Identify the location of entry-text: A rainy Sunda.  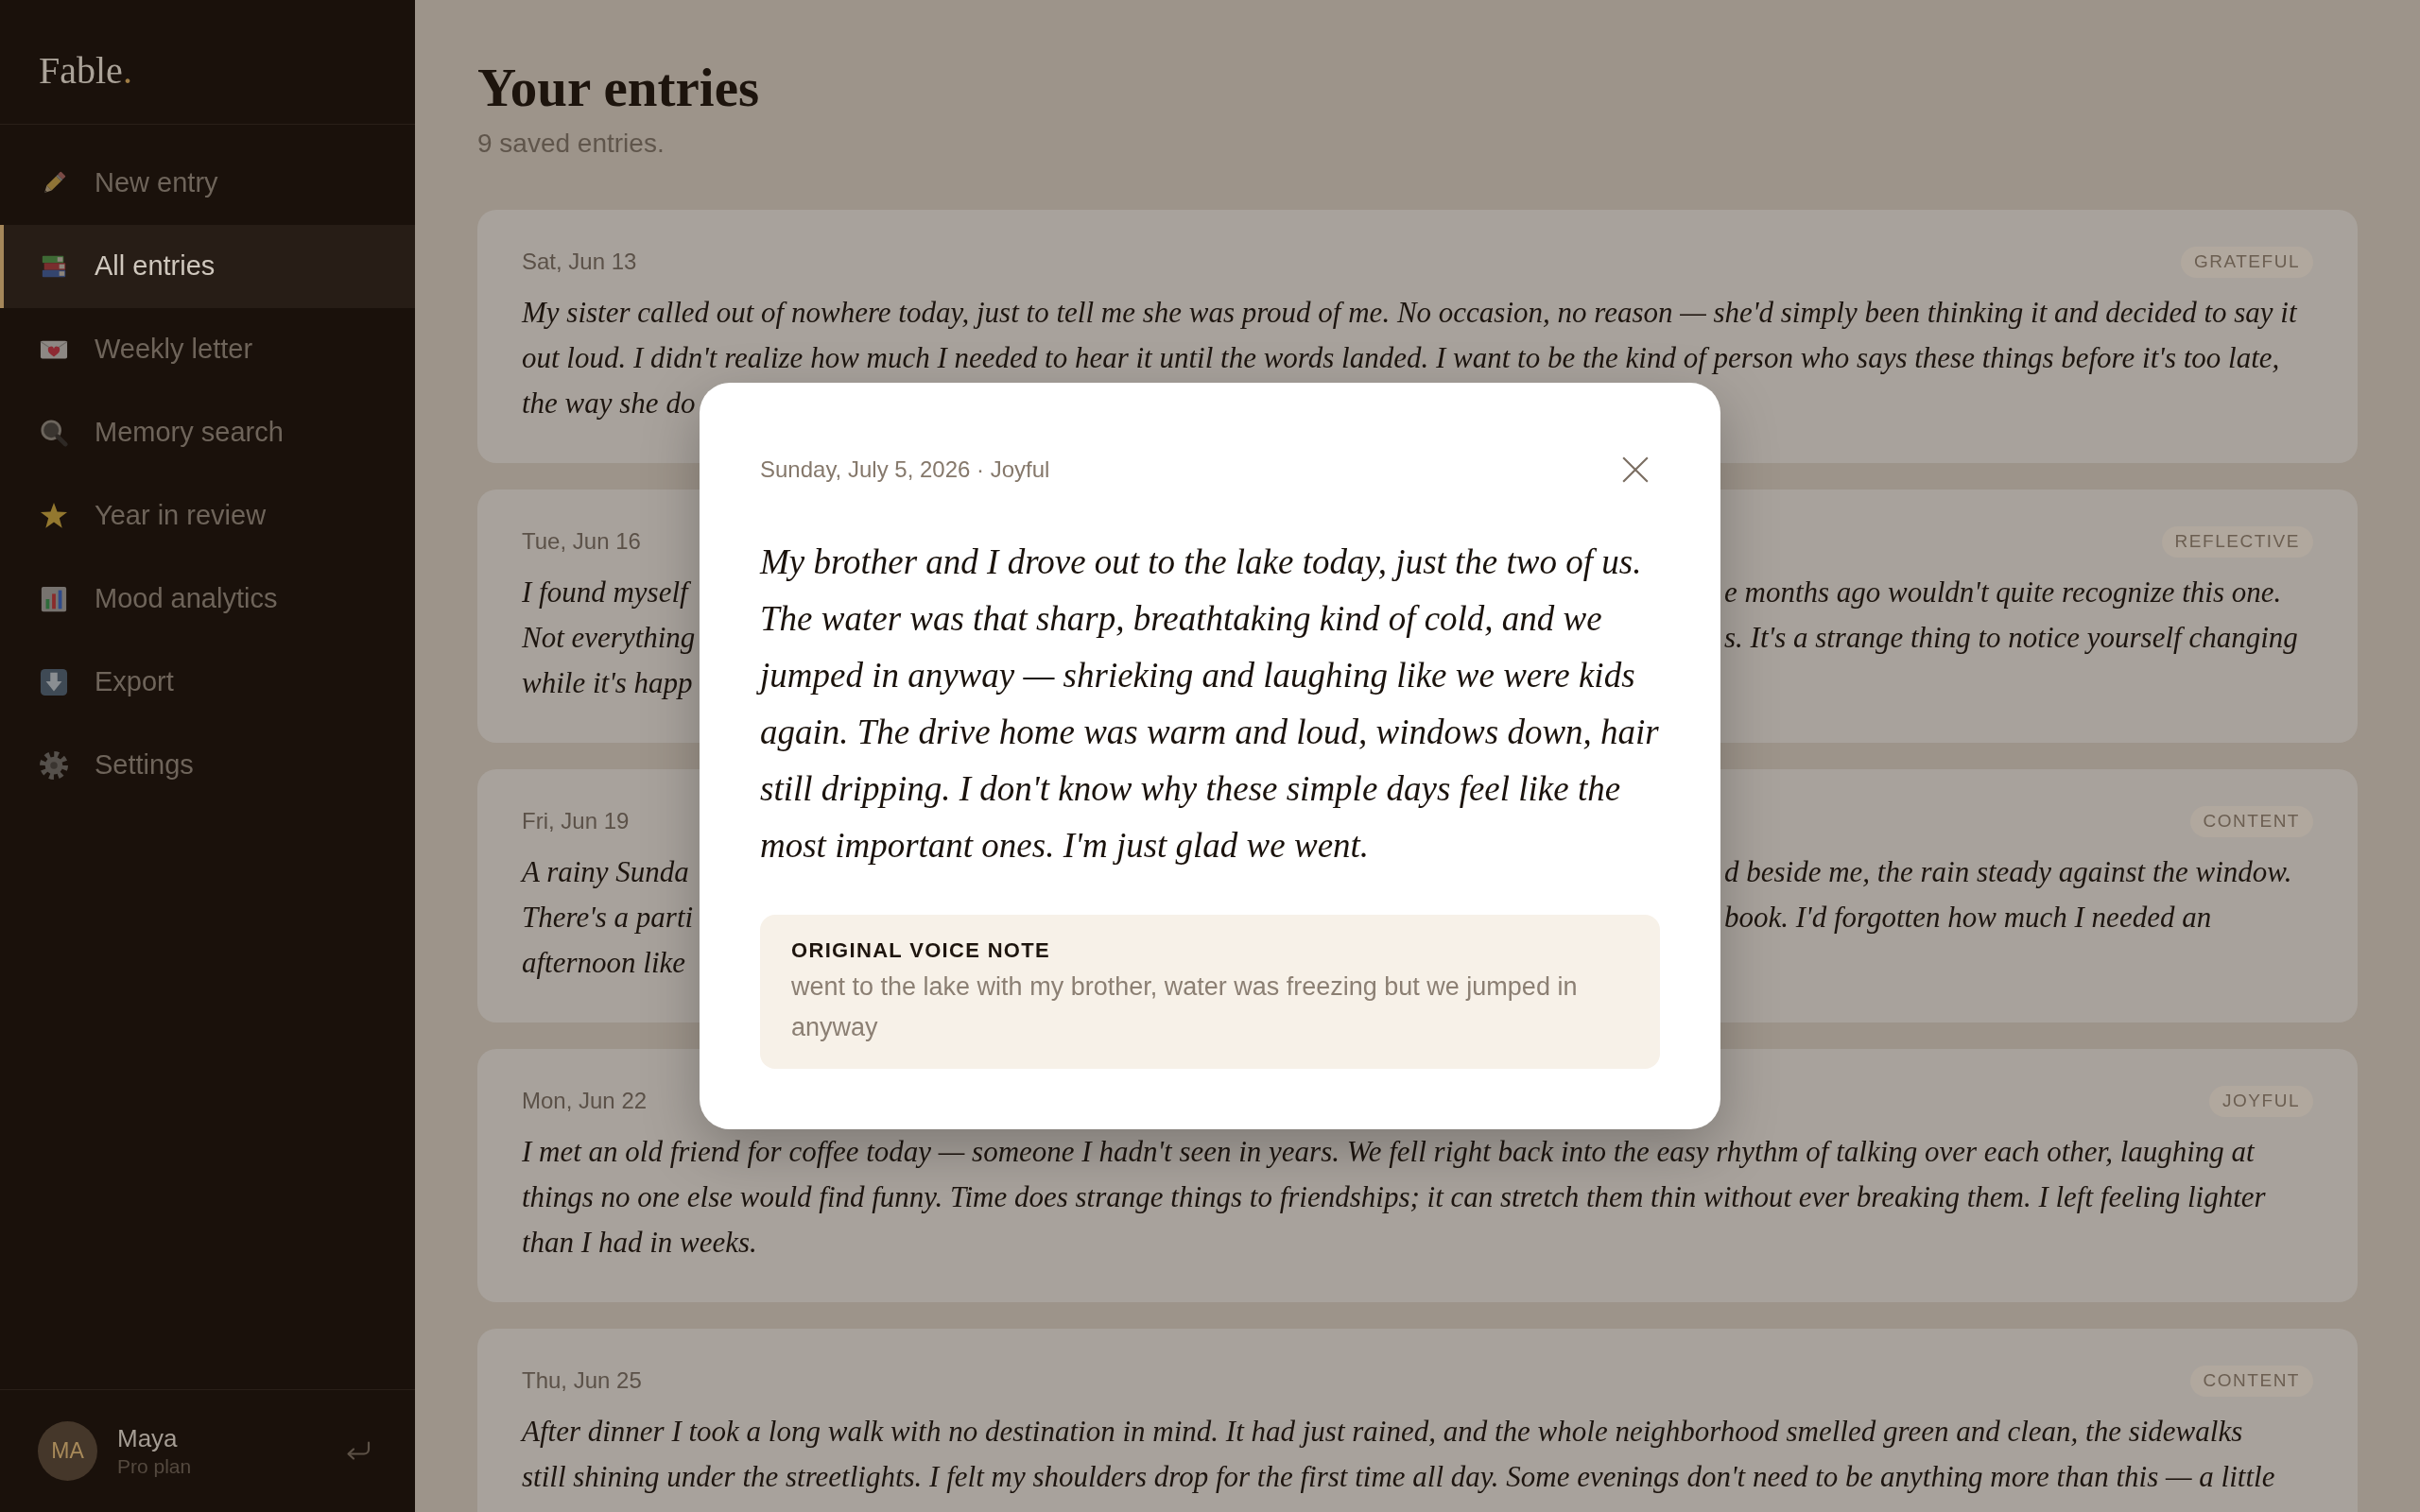
(605, 872).